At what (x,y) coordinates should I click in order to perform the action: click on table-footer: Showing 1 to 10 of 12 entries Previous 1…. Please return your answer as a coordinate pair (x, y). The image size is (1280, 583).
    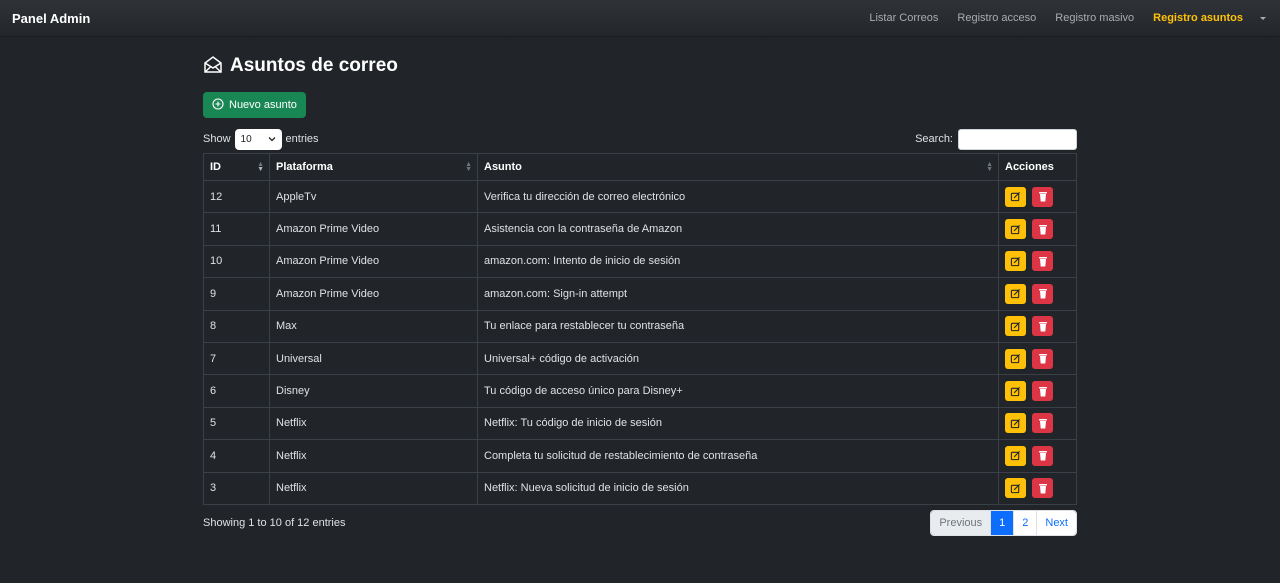
    Looking at the image, I should click on (640, 523).